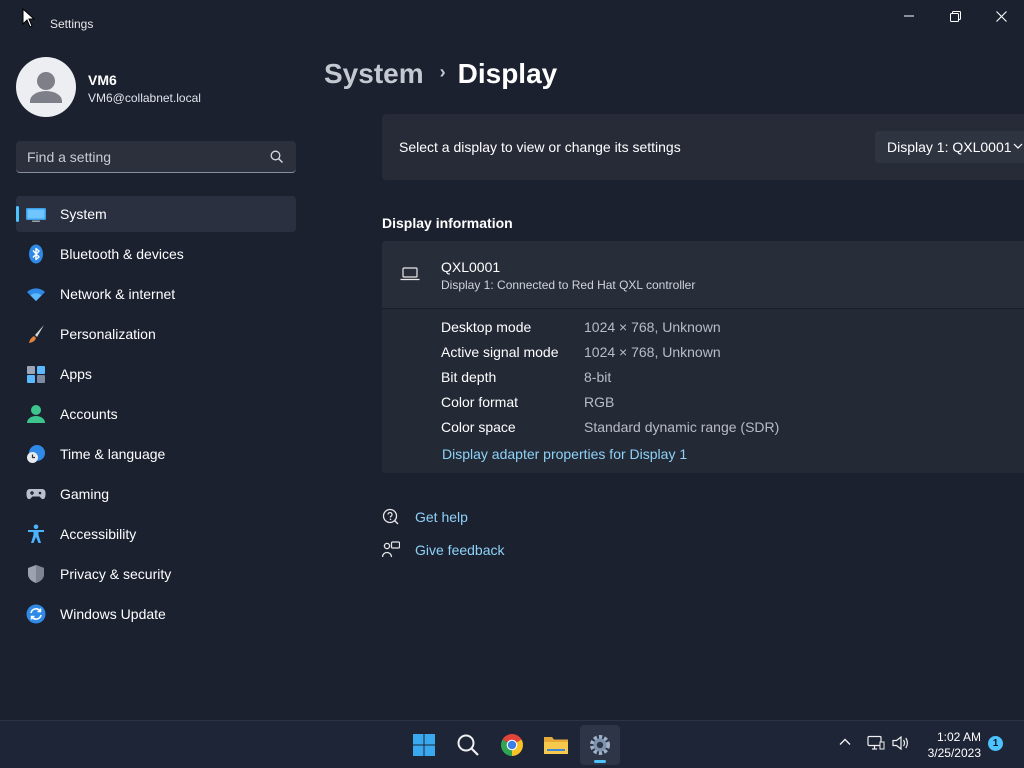 This screenshot has width=1024, height=768. Describe the element at coordinates (460, 550) in the screenshot. I see `give-feedback-label: Give feedback` at that location.